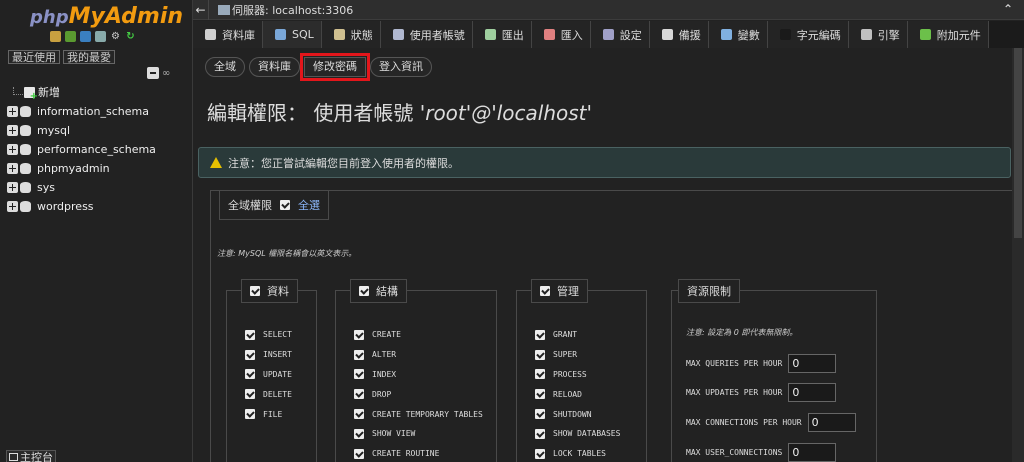  I want to click on select-all-link: 全選, so click(309, 205).